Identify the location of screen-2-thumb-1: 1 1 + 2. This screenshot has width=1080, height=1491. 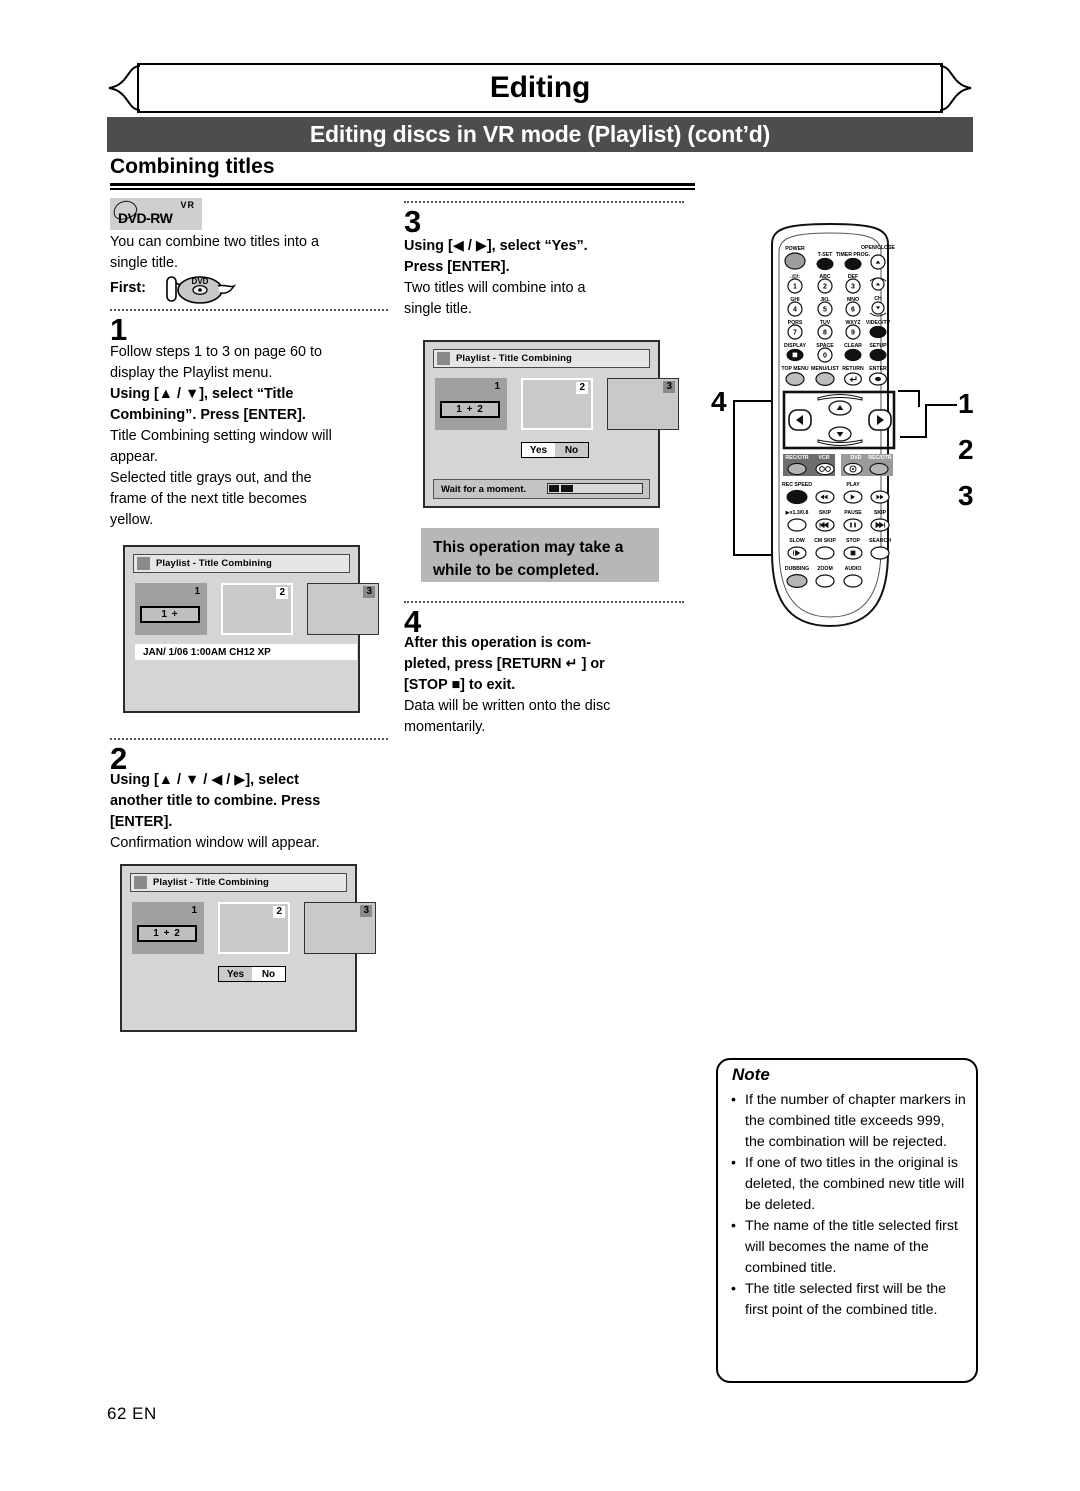
(168, 928).